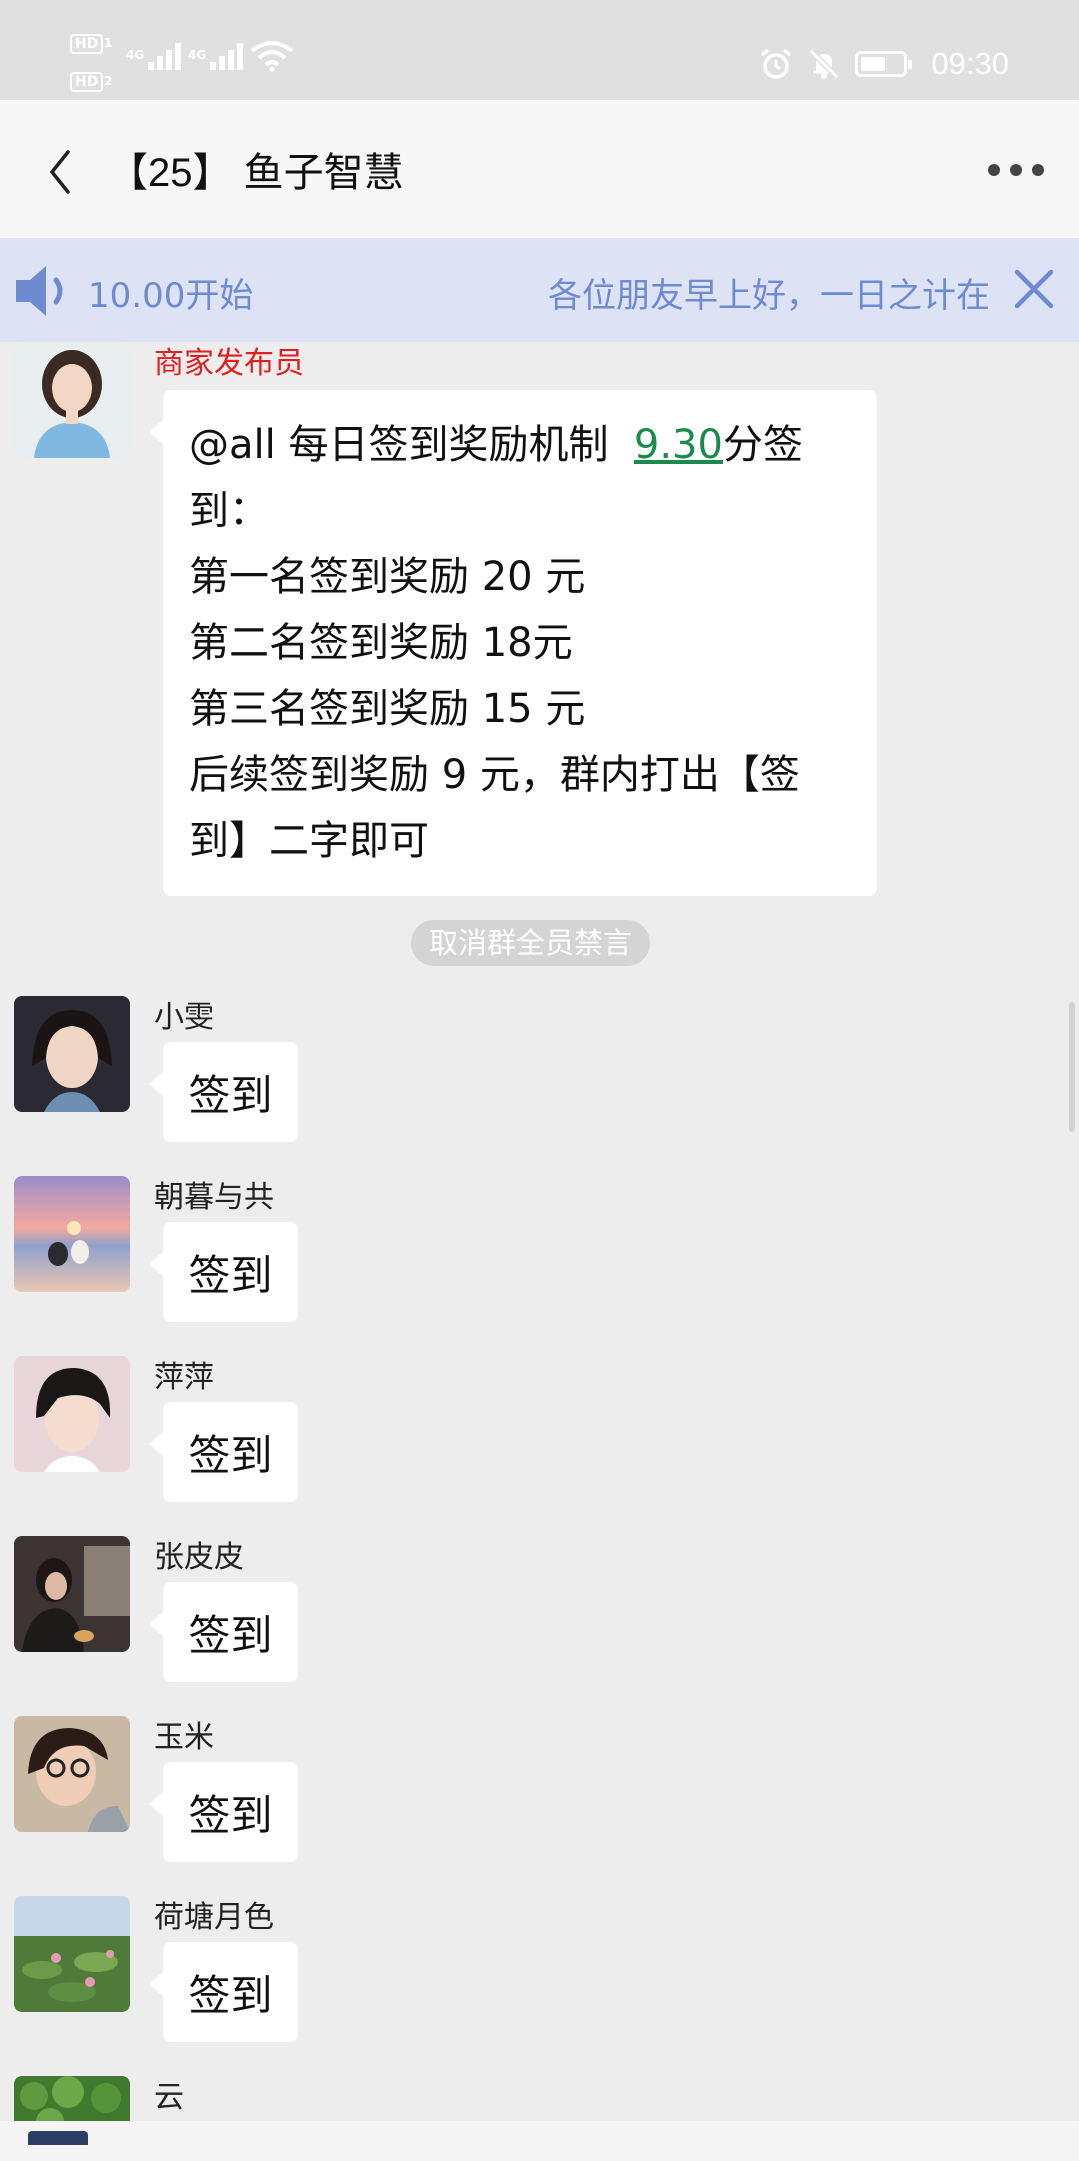  What do you see at coordinates (387, 577) in the screenshot?
I see `message-line-3: 第一名签到奖励 20 元` at bounding box center [387, 577].